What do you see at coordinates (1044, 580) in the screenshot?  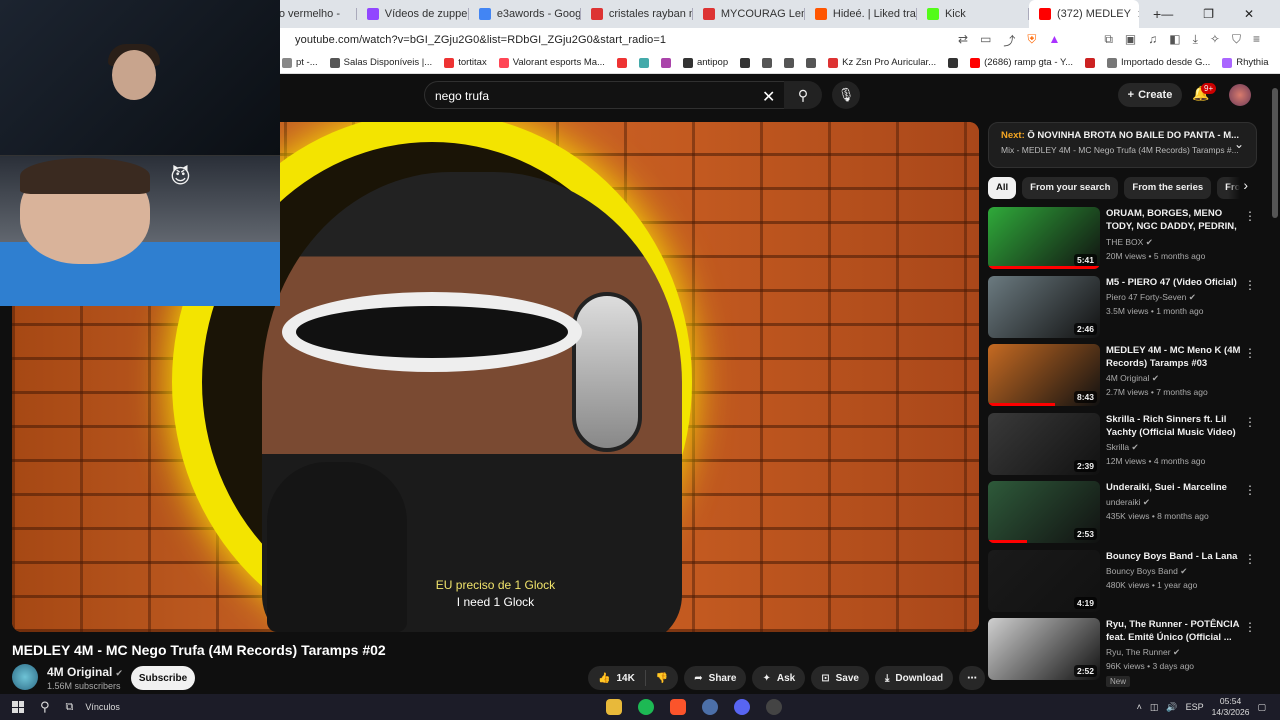 I see `video-thumbnail: 4:19` at bounding box center [1044, 580].